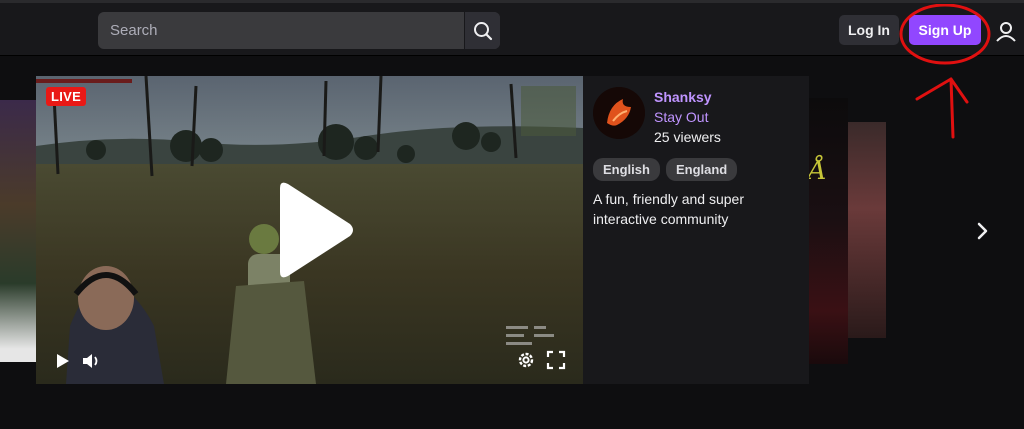  Describe the element at coordinates (982, 231) in the screenshot. I see `chevron-right-icon` at that location.